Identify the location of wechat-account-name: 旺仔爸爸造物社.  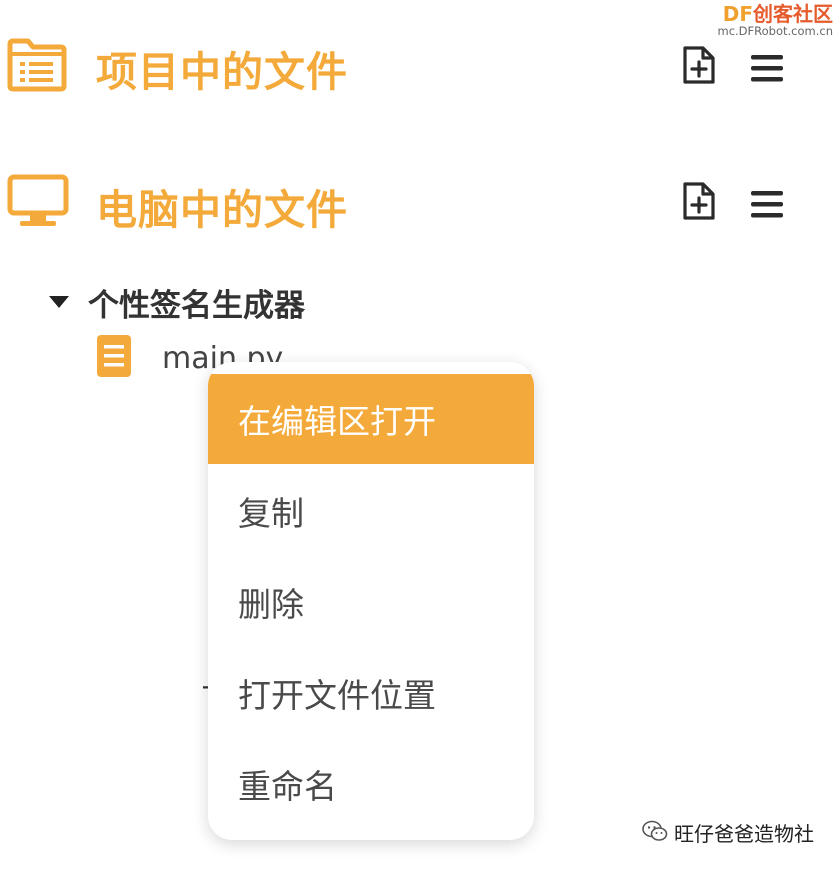
(744, 834).